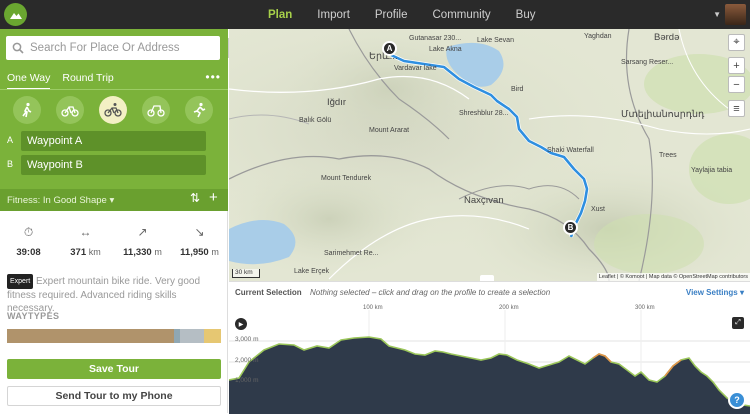 This screenshot has width=750, height=414. I want to click on waytypes-bar, so click(114, 336).